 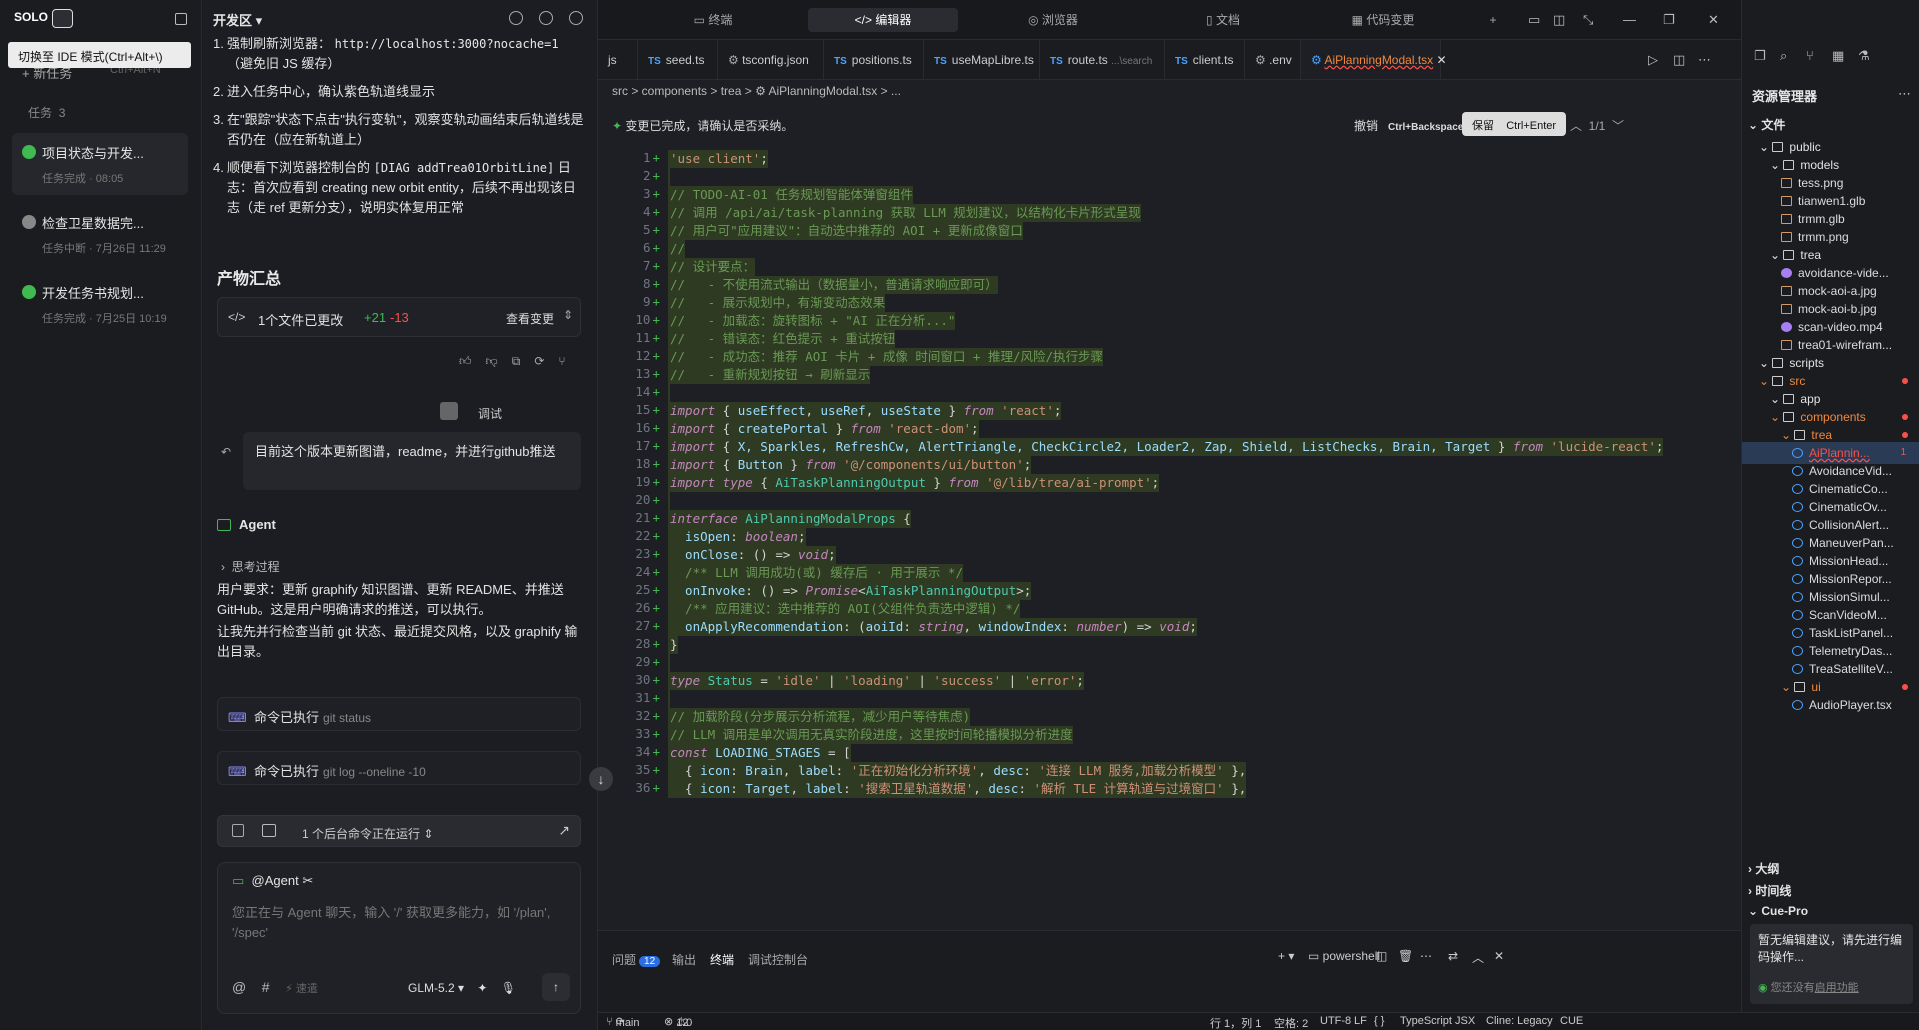 What do you see at coordinates (272, 881) in the screenshot?
I see `agent-mention: ▭ @Agent ✂` at bounding box center [272, 881].